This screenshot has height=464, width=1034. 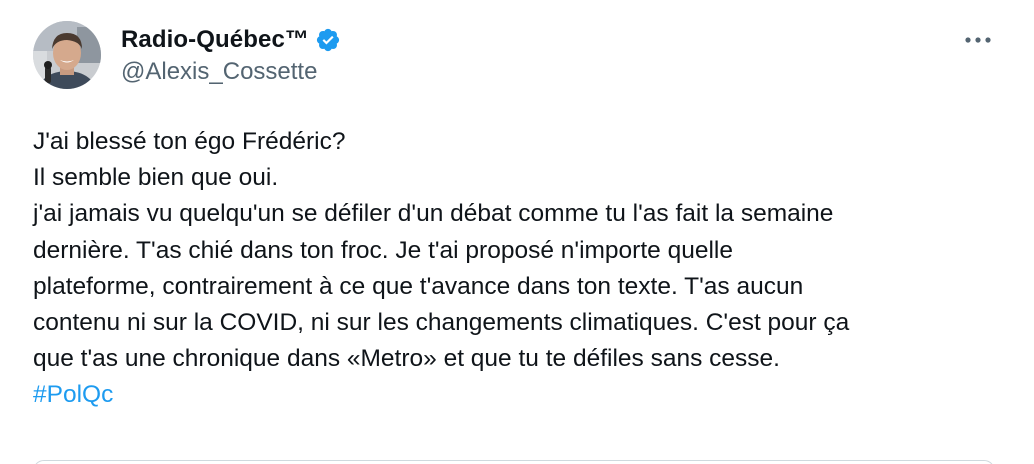 I want to click on verified-badge-icon, so click(x=328, y=40).